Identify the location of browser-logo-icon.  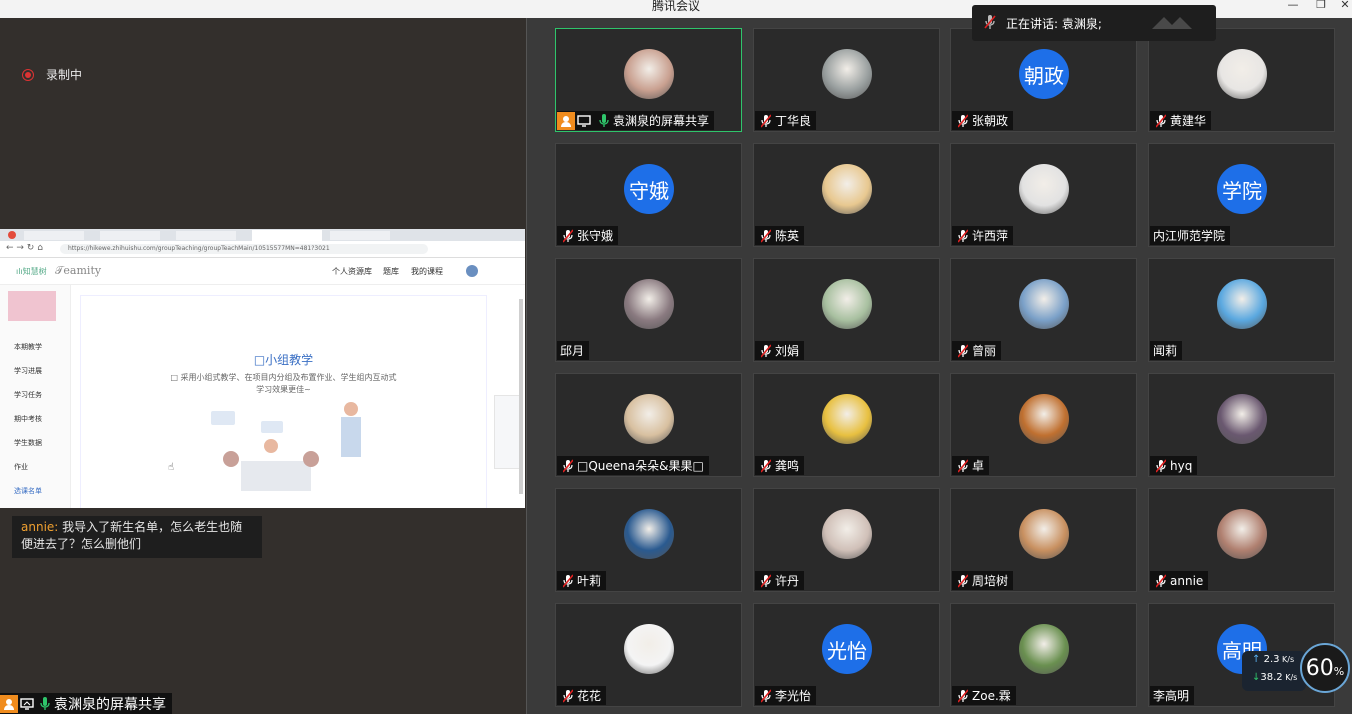
(12, 235).